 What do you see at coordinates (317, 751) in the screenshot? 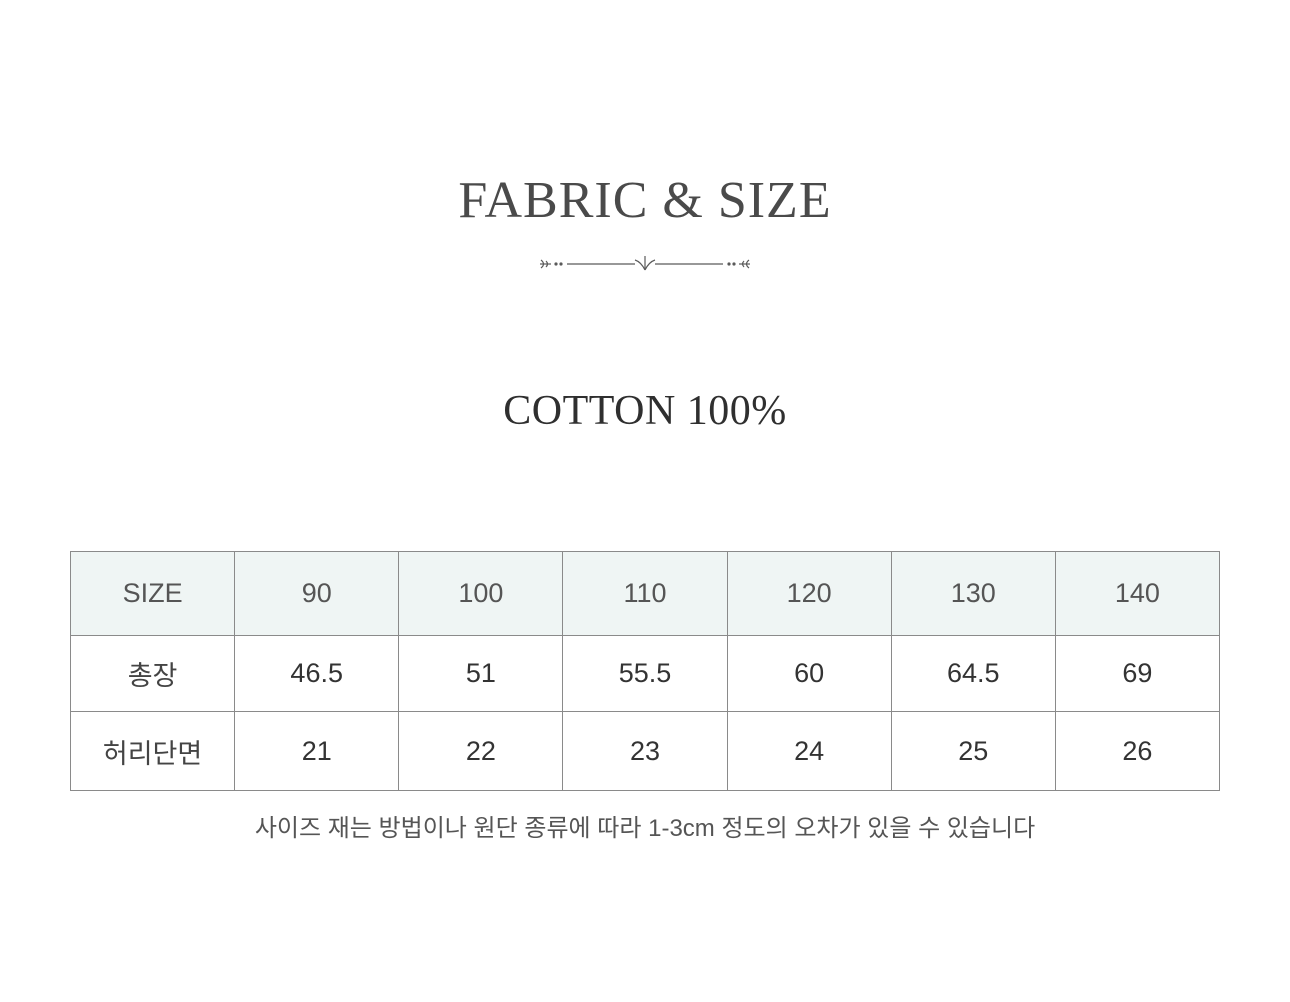
I see `table-cell: 21` at bounding box center [317, 751].